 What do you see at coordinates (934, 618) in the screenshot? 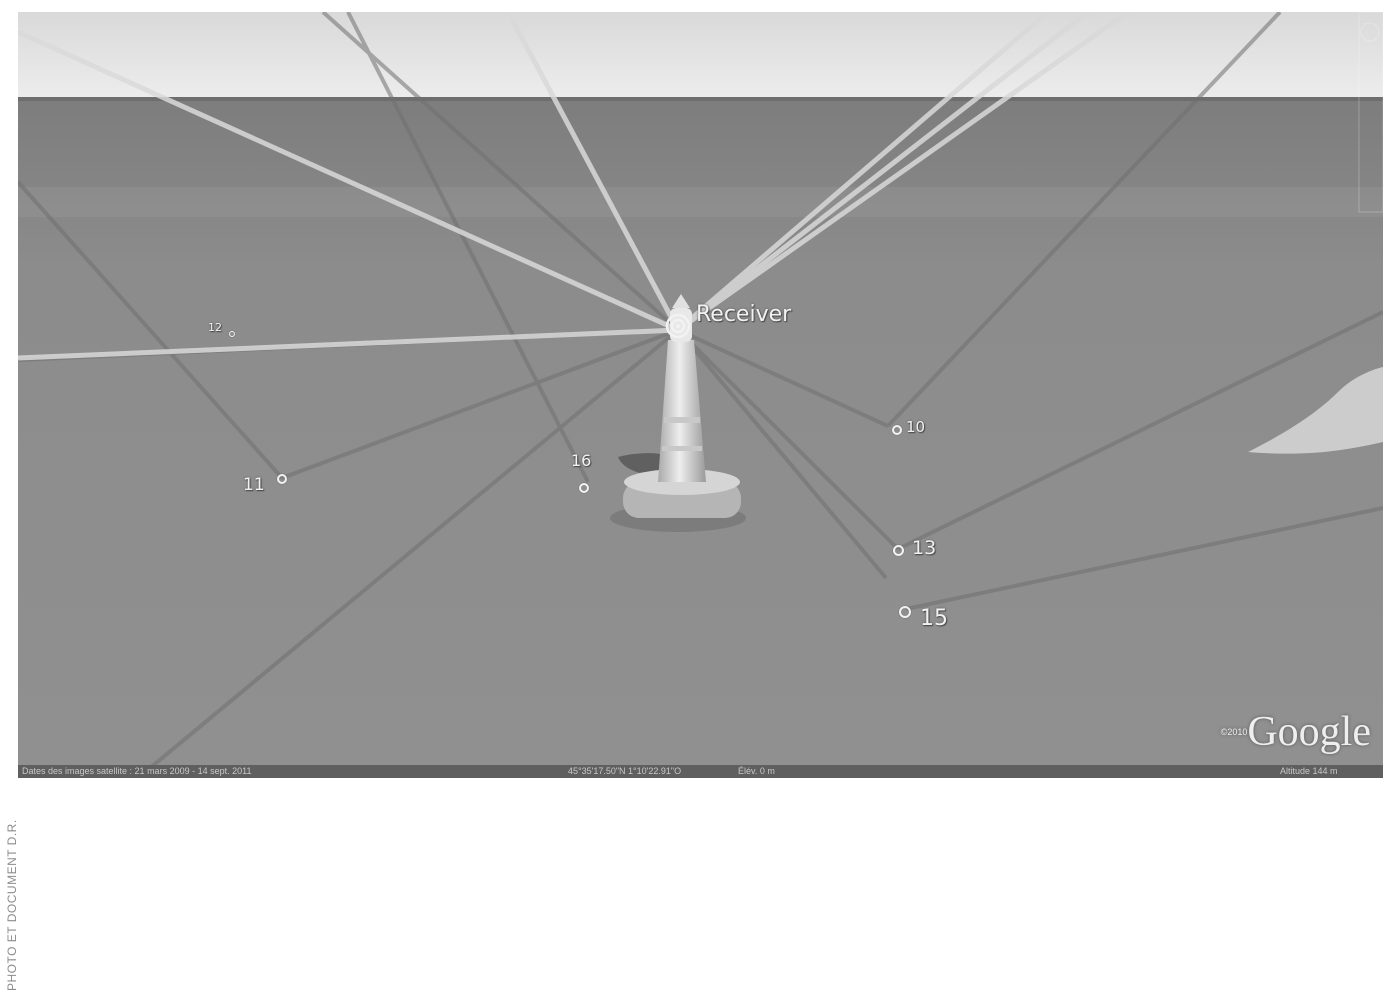
I see `point-15-label: 15` at bounding box center [934, 618].